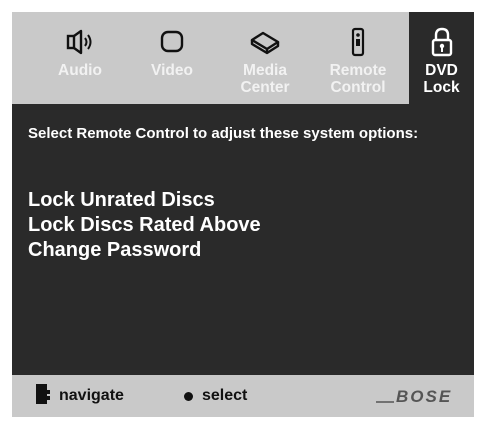  What do you see at coordinates (188, 396) in the screenshot?
I see `select-dot-icon` at bounding box center [188, 396].